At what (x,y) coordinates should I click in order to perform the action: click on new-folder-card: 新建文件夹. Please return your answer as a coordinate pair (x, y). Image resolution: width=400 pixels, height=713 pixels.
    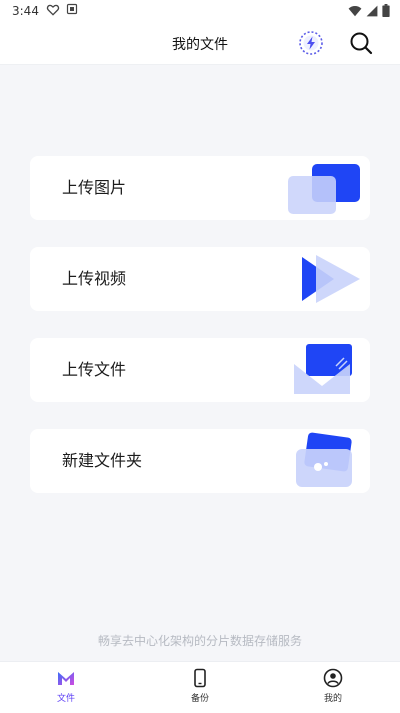
    Looking at the image, I should click on (200, 461).